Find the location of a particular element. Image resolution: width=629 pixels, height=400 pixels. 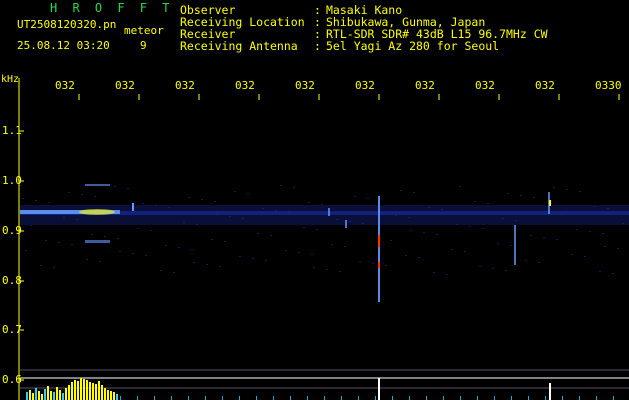

y-tick-label: 0.6 is located at coordinates (12, 379).